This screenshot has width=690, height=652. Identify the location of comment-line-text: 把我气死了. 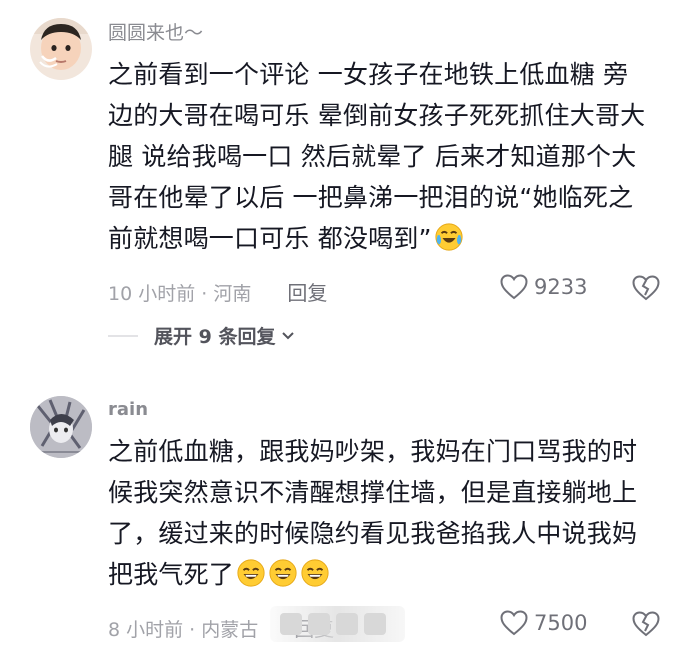
(171, 574).